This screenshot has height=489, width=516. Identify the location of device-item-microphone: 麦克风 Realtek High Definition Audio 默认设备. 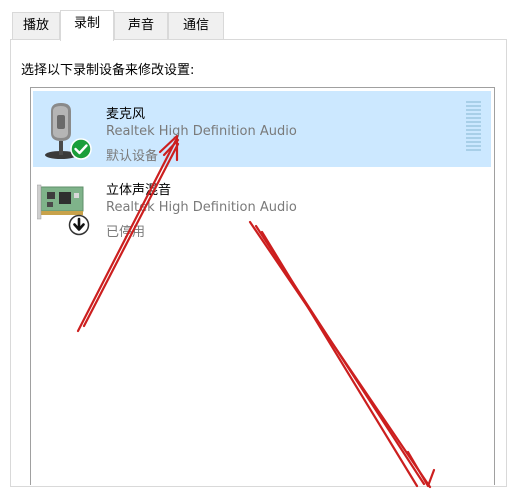
(262, 129).